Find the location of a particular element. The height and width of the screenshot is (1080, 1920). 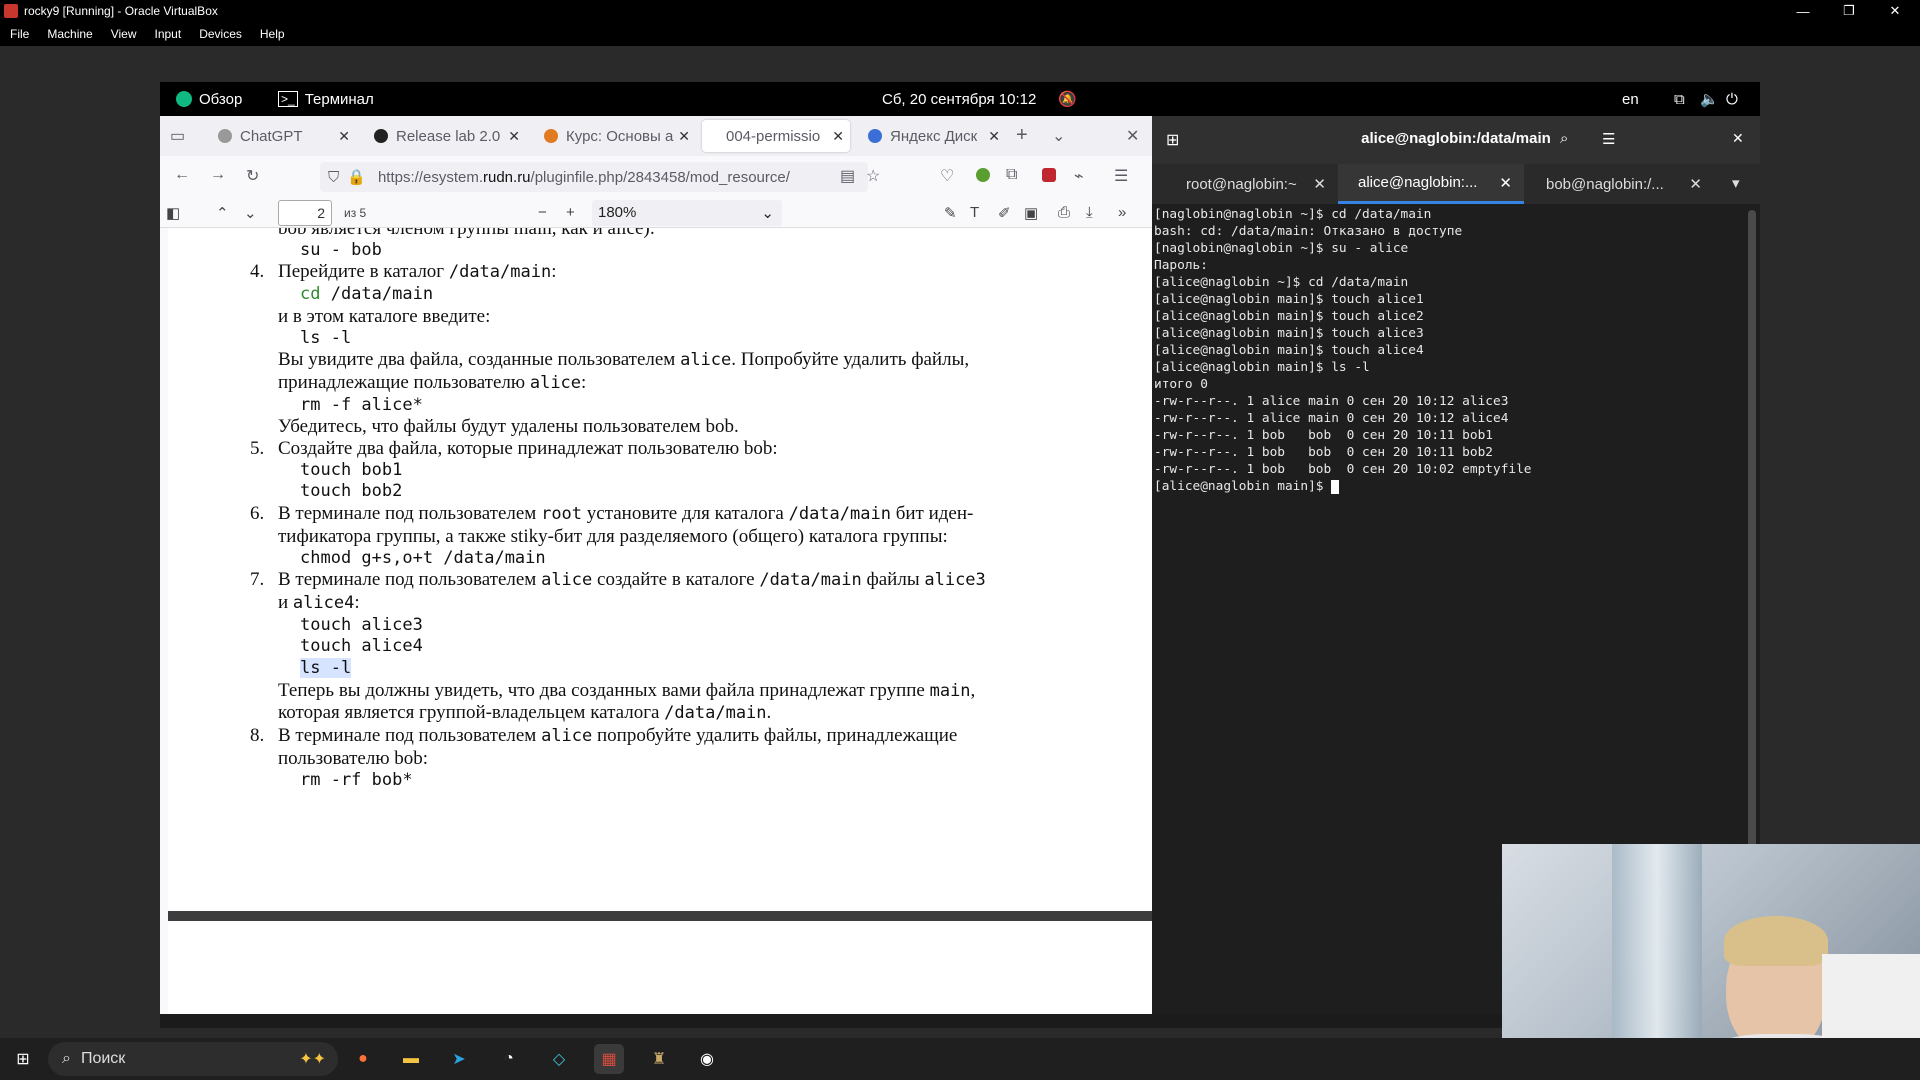

tab-alice: alice@naglobin:... ✕ is located at coordinates (1431, 184).